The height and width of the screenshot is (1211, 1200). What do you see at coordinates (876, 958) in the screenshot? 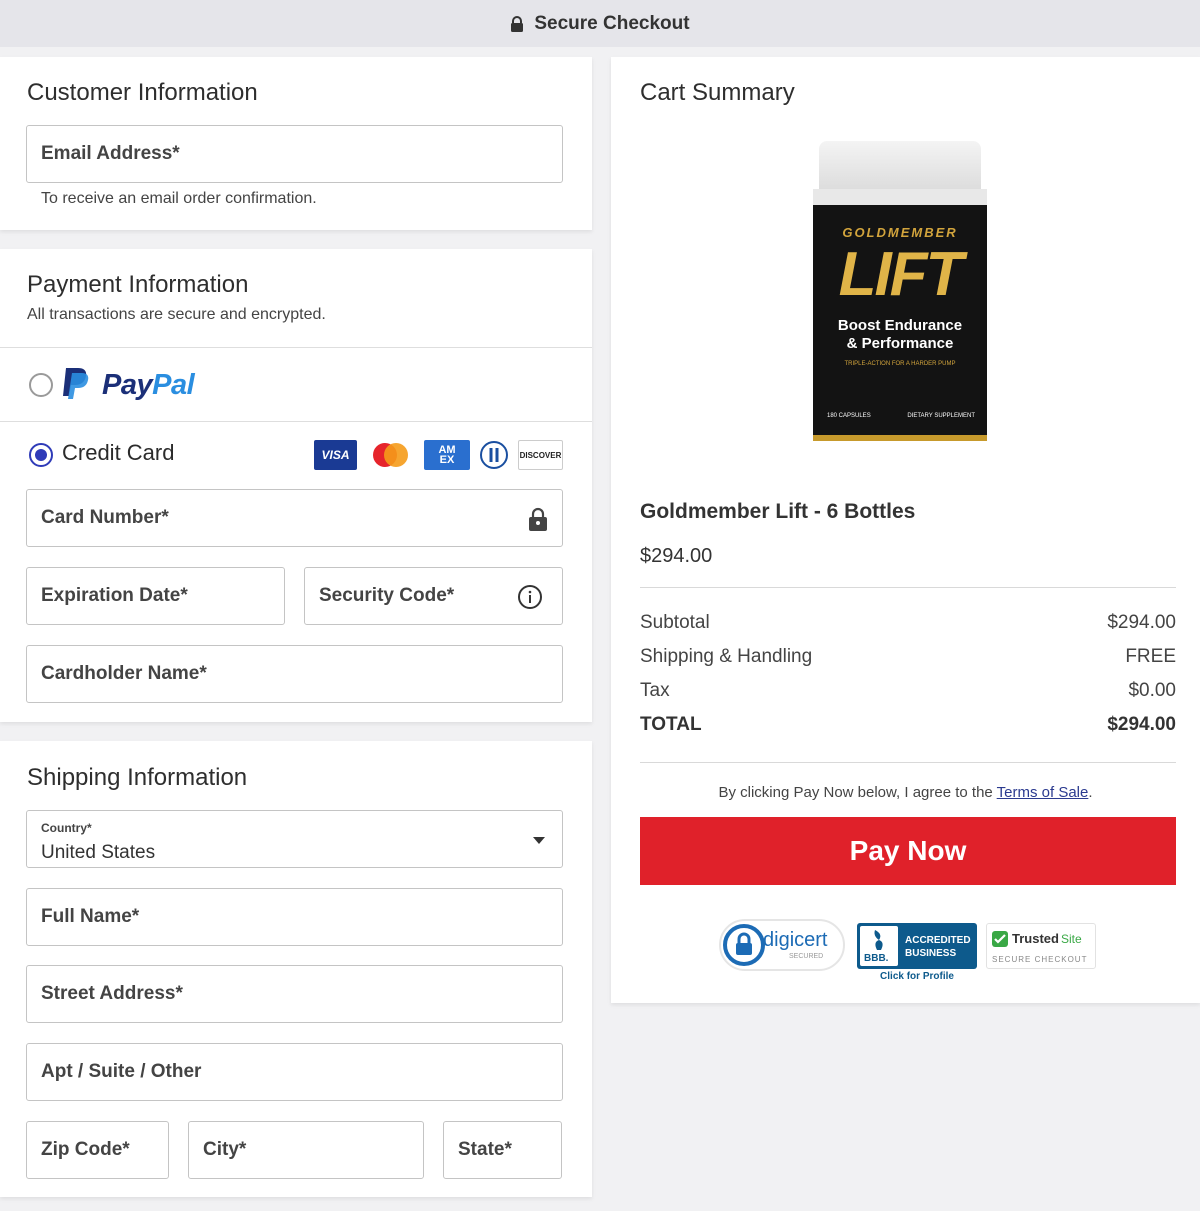
I see `bbb-mark: BBB.` at bounding box center [876, 958].